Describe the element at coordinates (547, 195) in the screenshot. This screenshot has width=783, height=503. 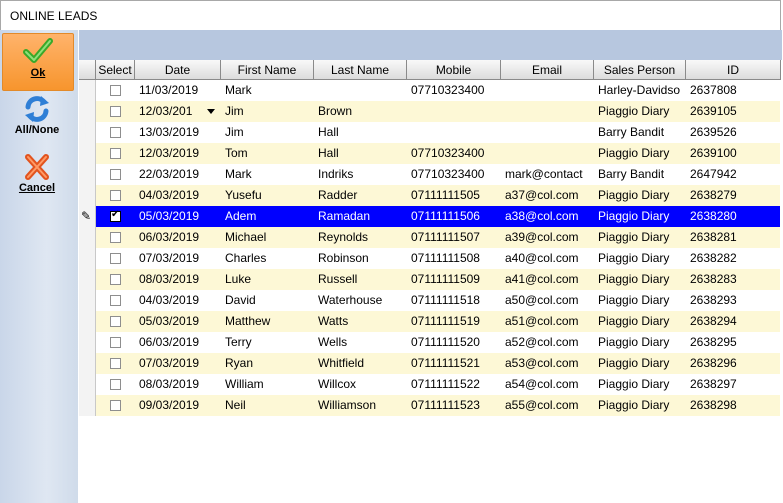
I see `email-cell: a37@col.com` at that location.